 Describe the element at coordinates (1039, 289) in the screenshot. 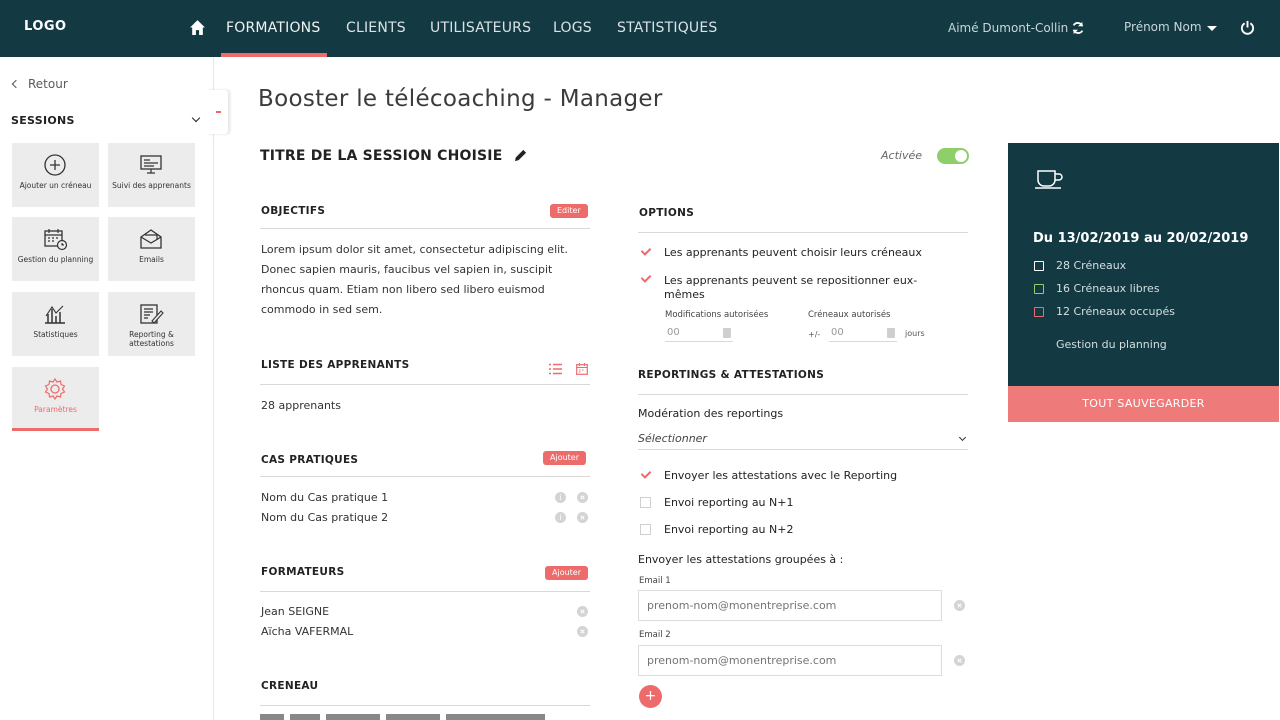

I see `calendar-check-icon` at that location.